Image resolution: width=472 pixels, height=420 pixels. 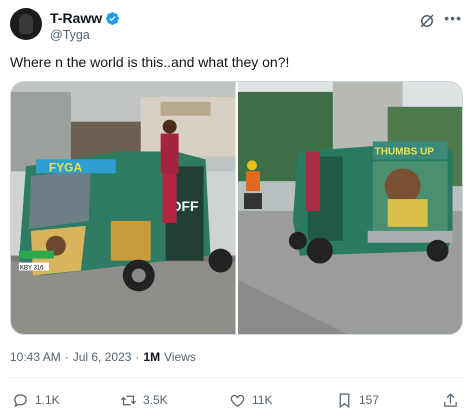 I want to click on repost-button: 3.5K, so click(x=144, y=400).